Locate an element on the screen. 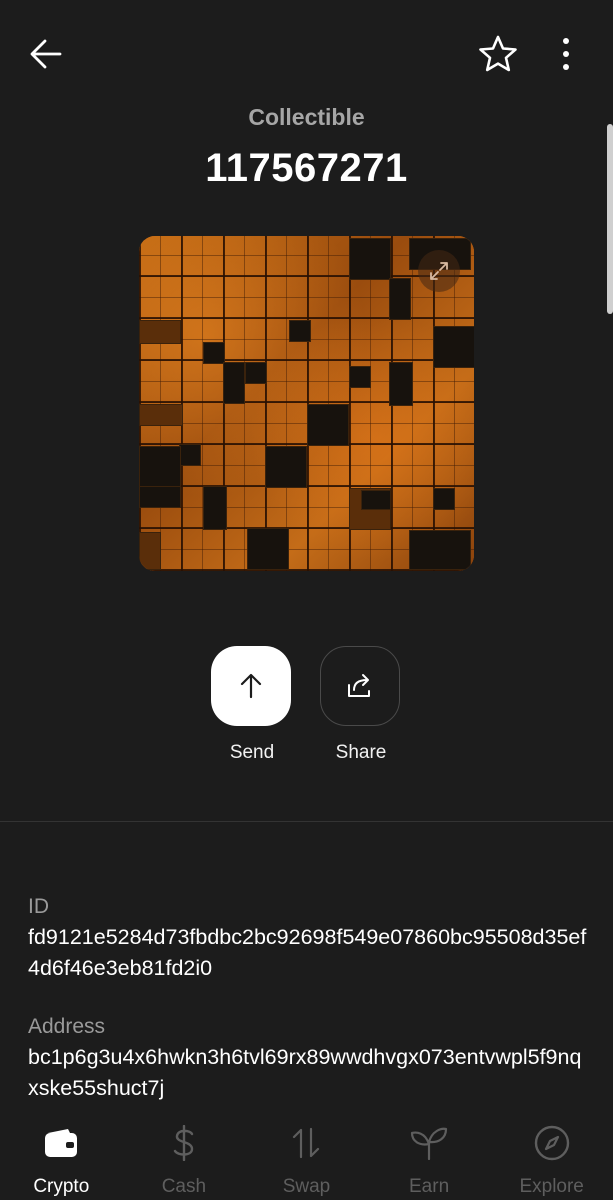 The height and width of the screenshot is (1200, 613). id-label: ID is located at coordinates (38, 906).